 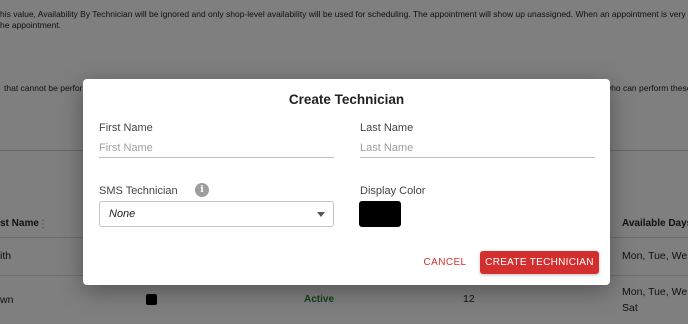 I want to click on dropdown-arrow-icon, so click(x=321, y=214).